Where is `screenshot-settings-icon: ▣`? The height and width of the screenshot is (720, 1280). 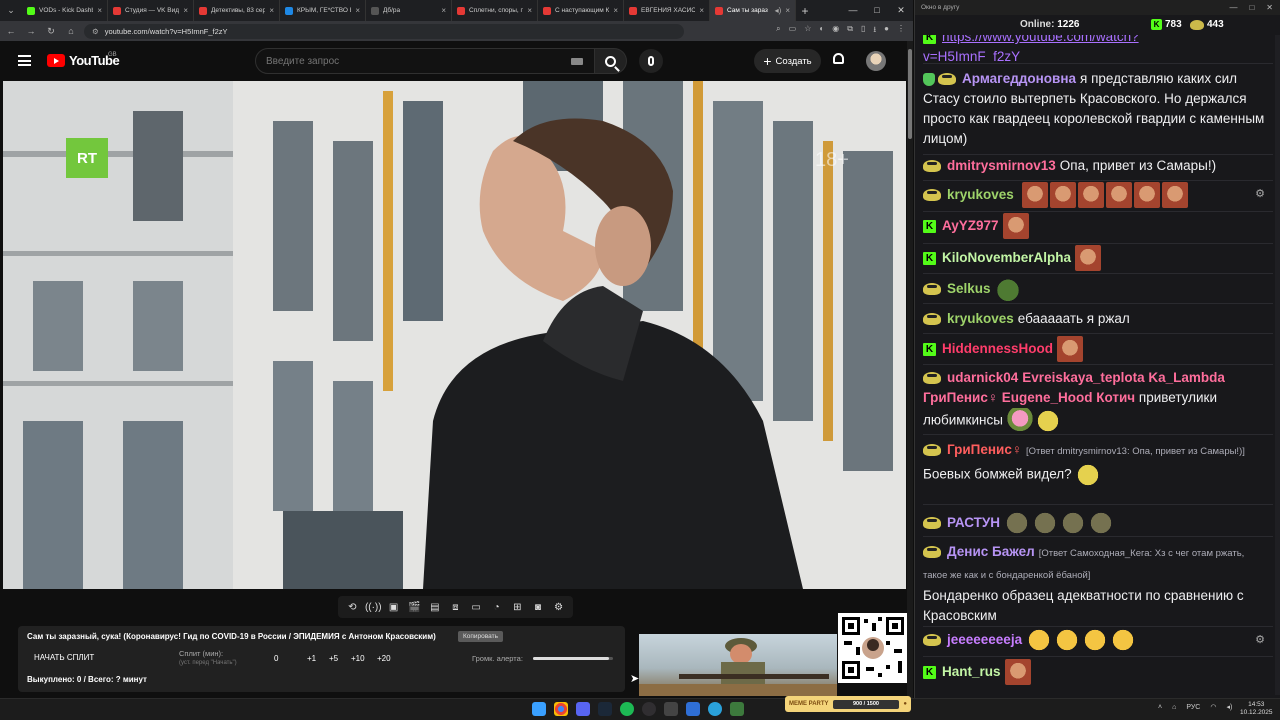
screenshot-settings-icon: ▣ is located at coordinates (394, 607).